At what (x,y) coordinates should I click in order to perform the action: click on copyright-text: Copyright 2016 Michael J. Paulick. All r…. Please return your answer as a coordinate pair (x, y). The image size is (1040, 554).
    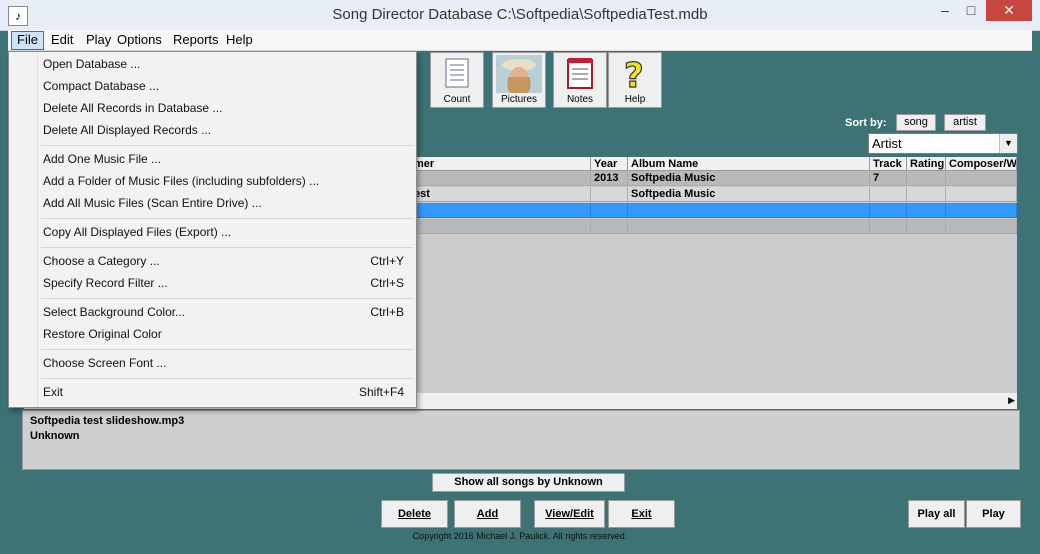
    Looking at the image, I should click on (520, 536).